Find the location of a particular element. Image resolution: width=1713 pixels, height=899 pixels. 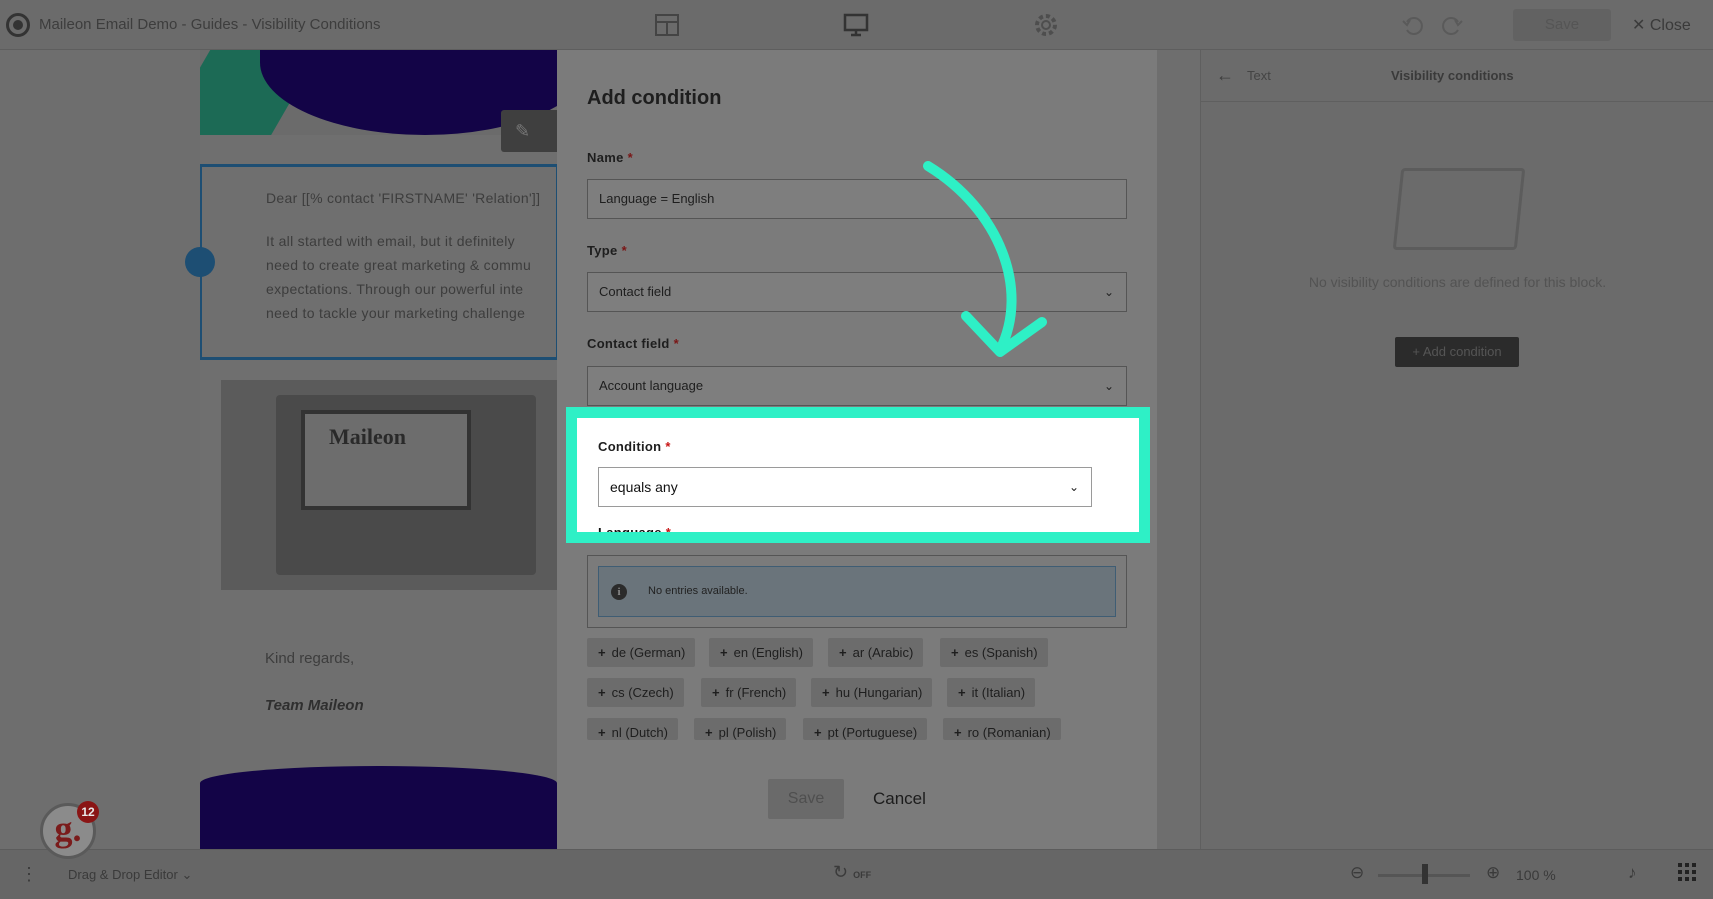

add-language-cs: + cs (Czech) is located at coordinates (635, 692).